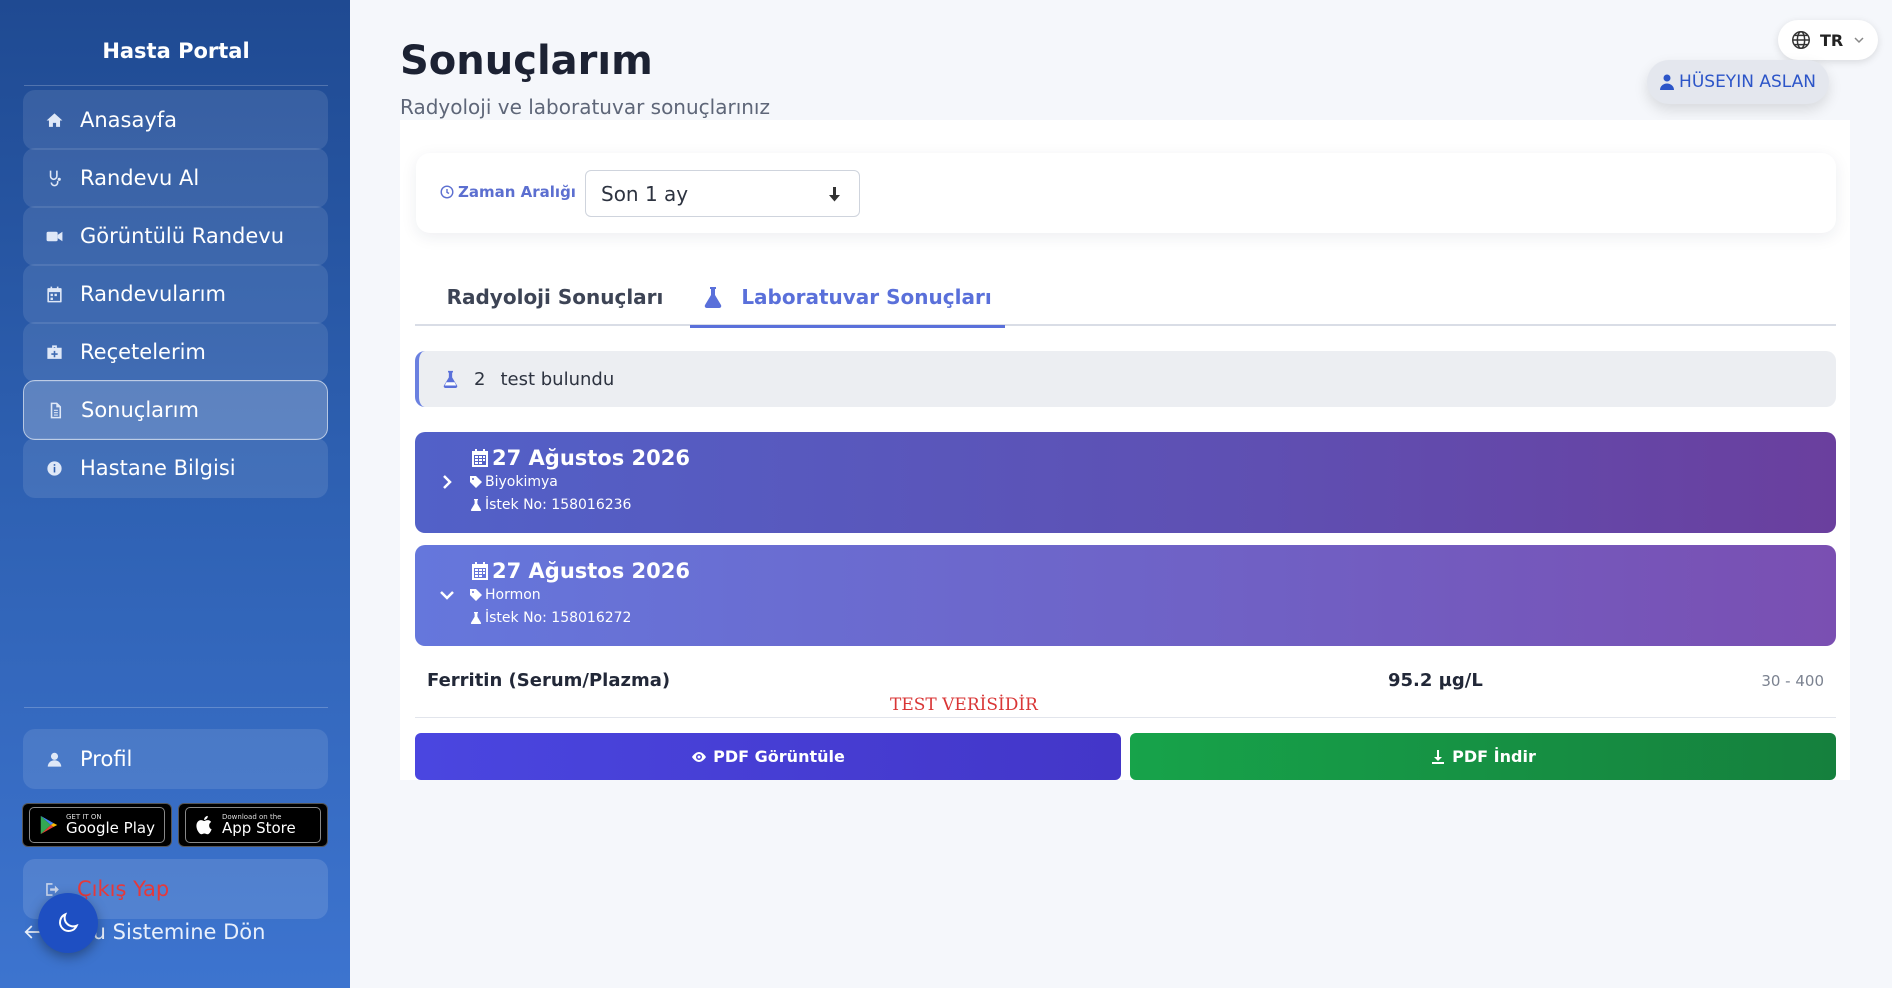 This screenshot has width=1892, height=988. What do you see at coordinates (526, 61) in the screenshot?
I see `page-title: Sonuçlarım` at bounding box center [526, 61].